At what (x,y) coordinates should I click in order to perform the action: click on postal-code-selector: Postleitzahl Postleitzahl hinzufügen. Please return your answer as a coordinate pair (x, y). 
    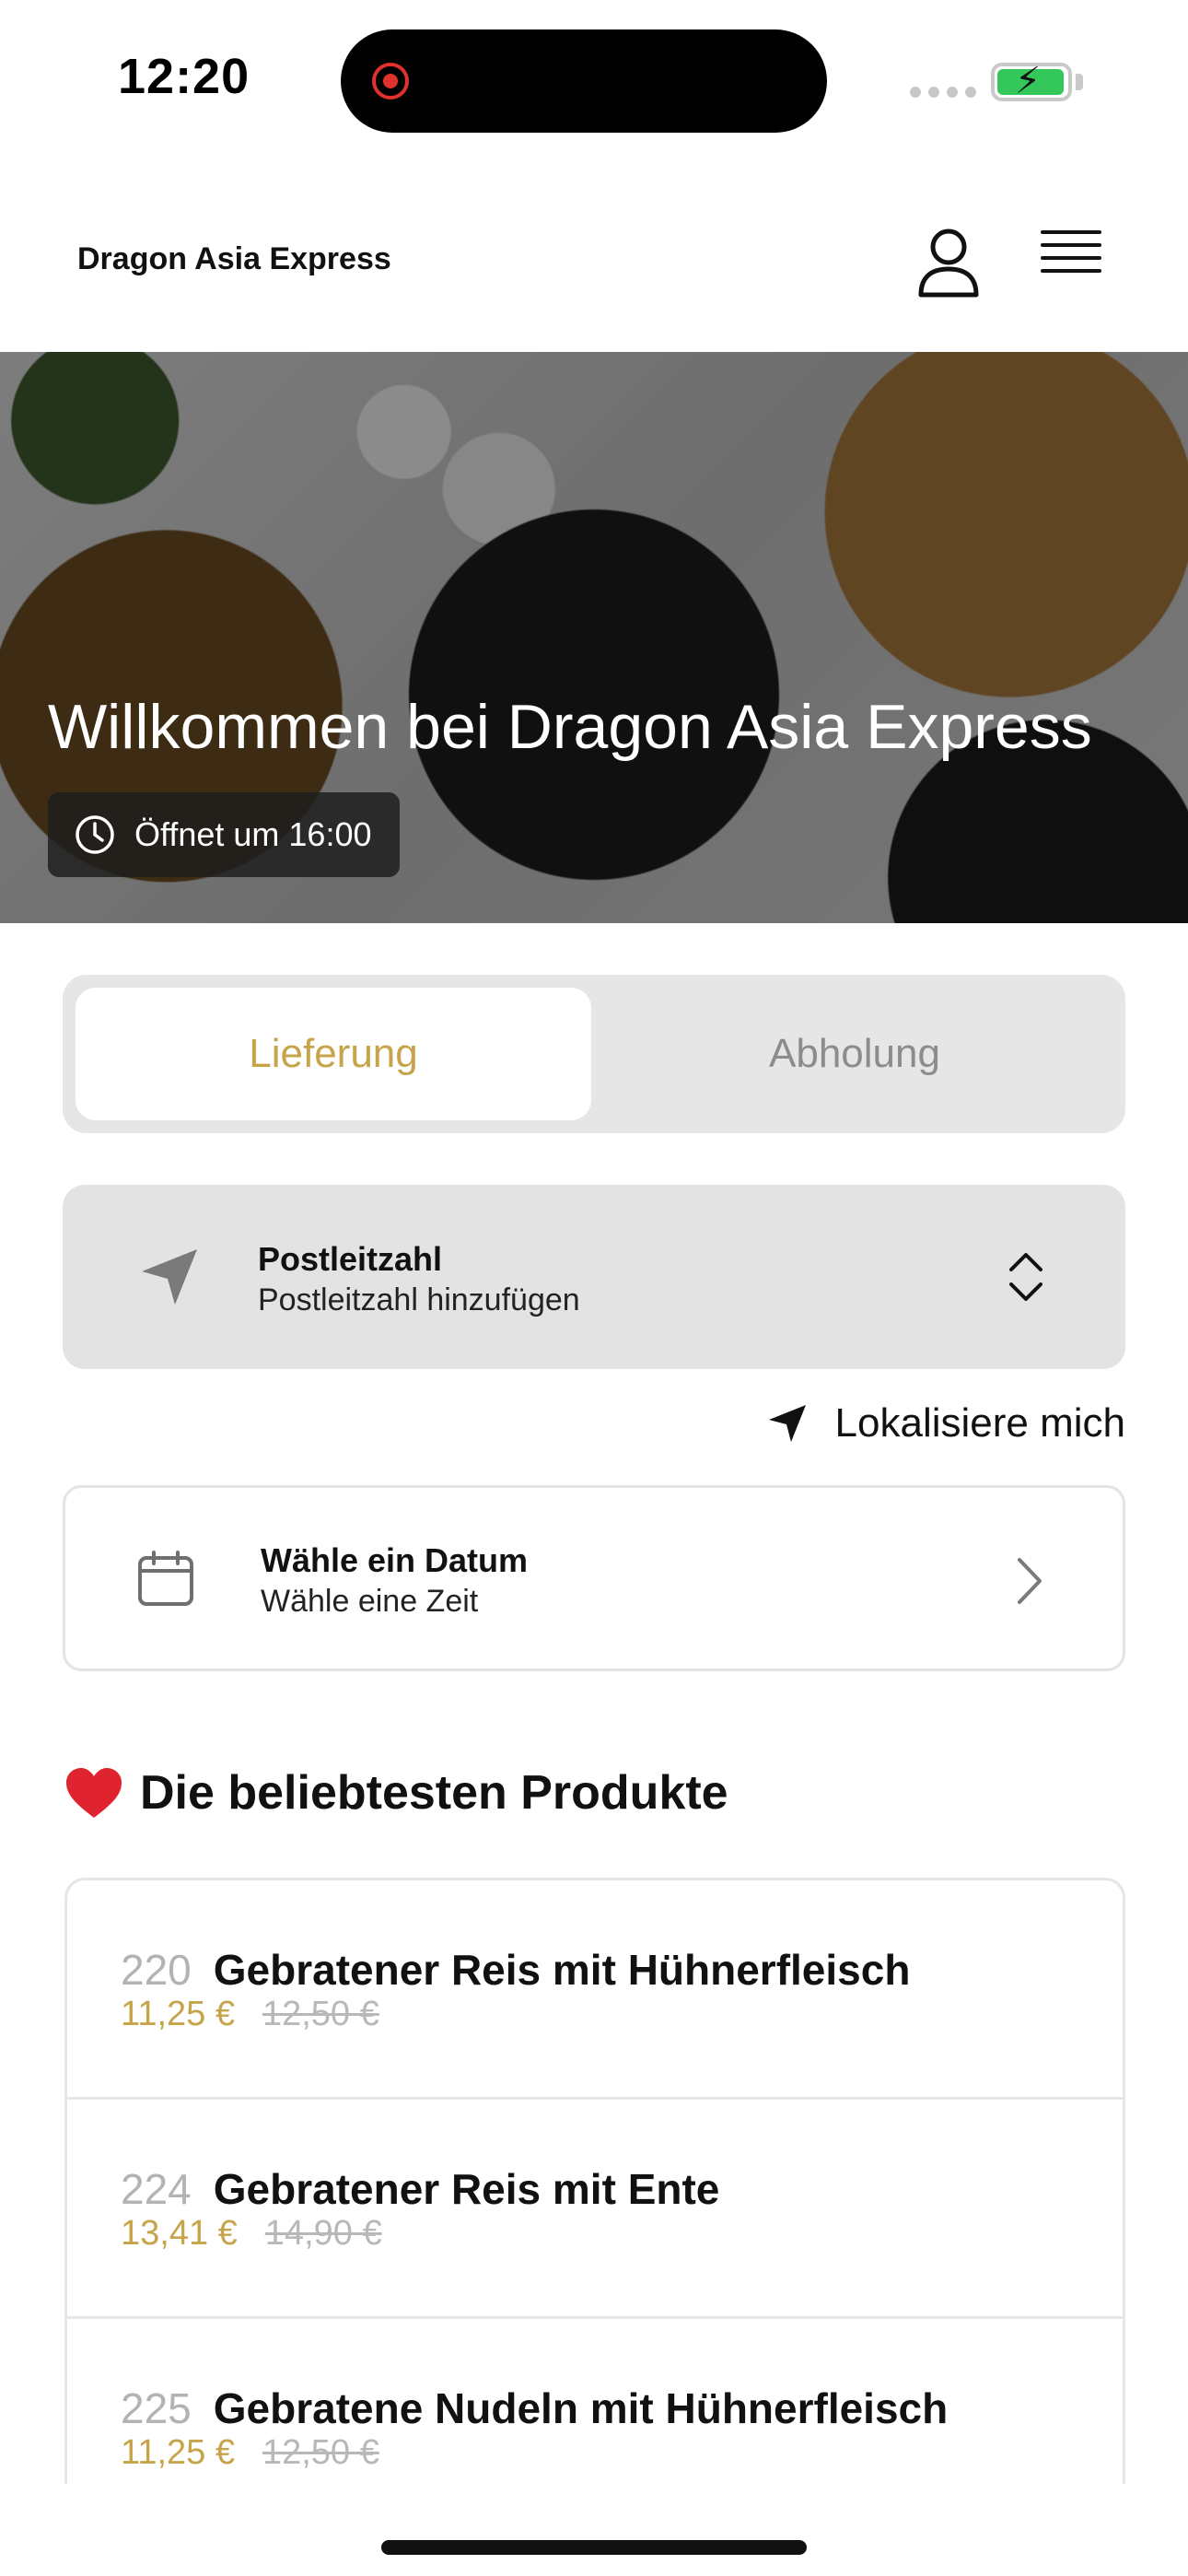
    Looking at the image, I should click on (594, 1277).